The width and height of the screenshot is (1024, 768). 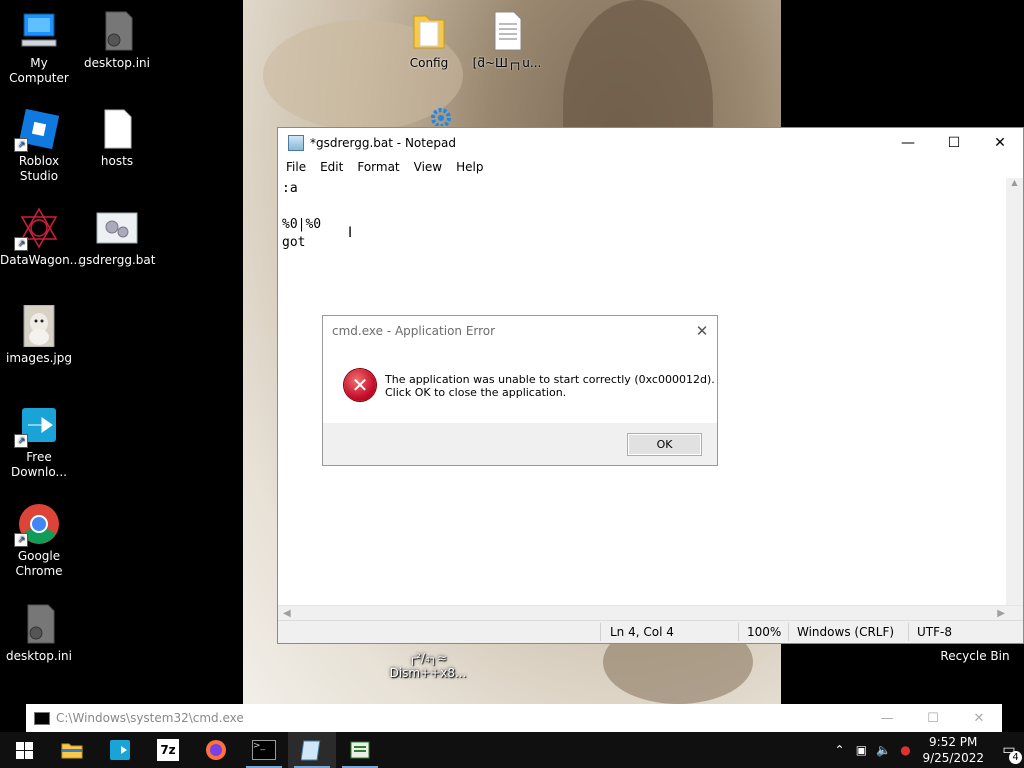 What do you see at coordinates (954, 143) in the screenshot?
I see `maximize-button: ☐` at bounding box center [954, 143].